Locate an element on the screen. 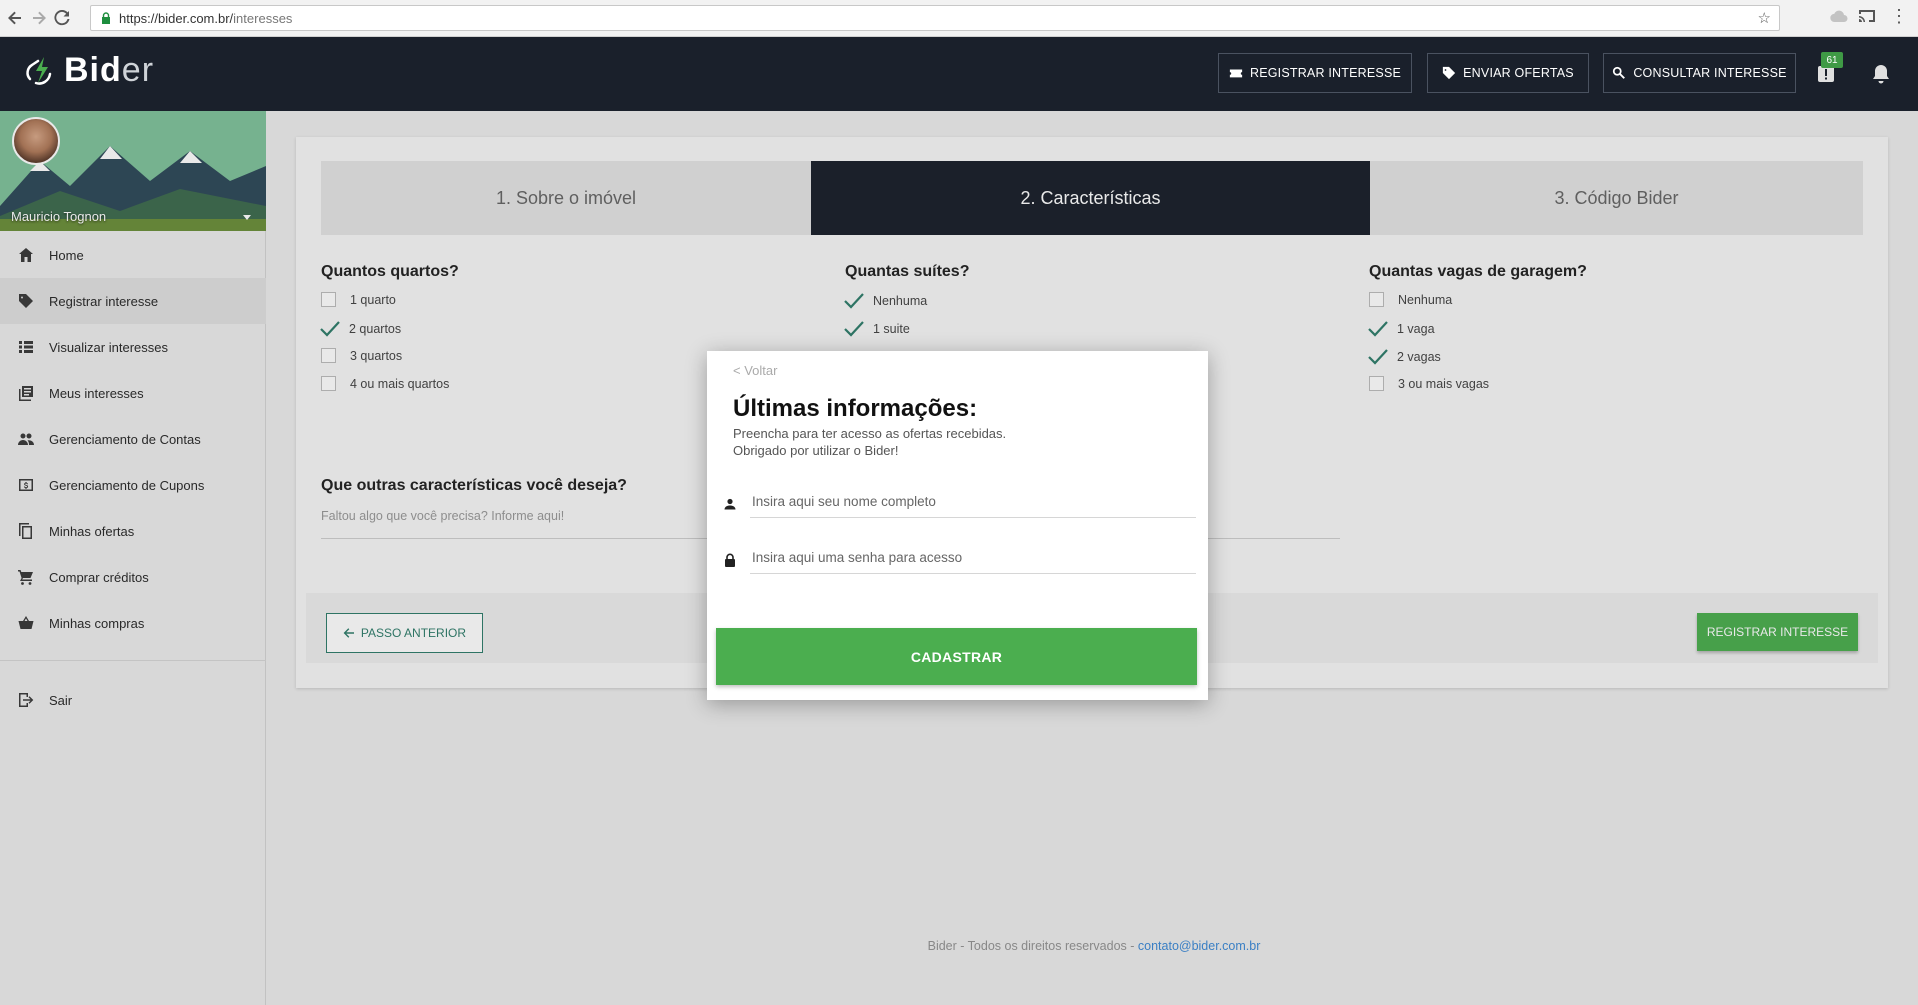 This screenshot has width=1918, height=1005. lock-icon is located at coordinates (730, 560).